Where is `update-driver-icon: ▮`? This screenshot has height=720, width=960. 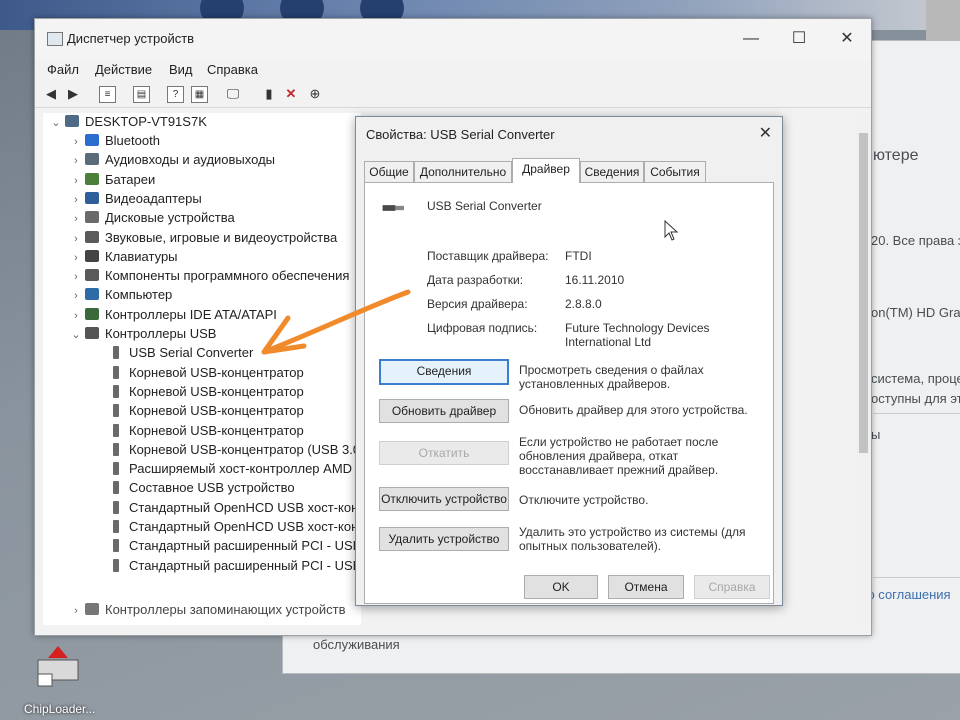
update-driver-icon: ▮ is located at coordinates (269, 94).